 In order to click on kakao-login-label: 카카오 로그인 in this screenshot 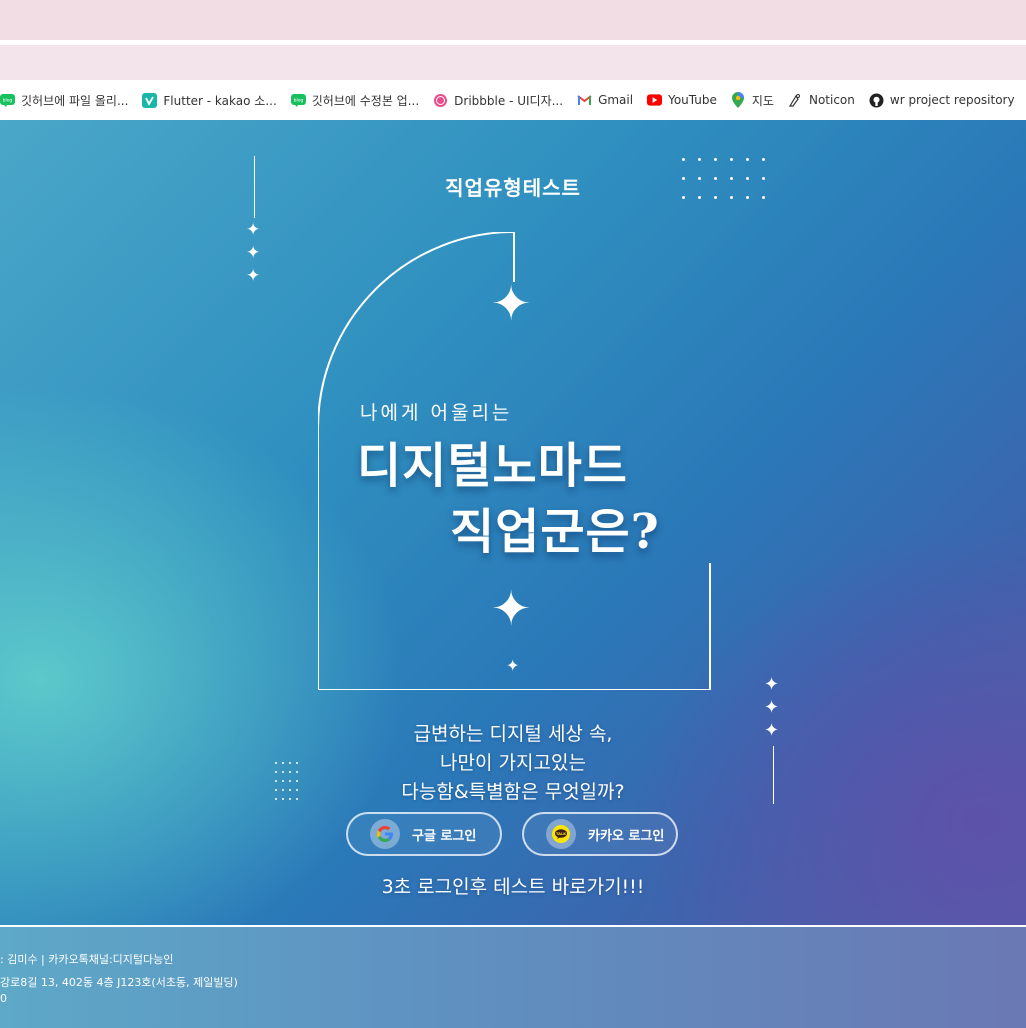, I will do `click(626, 836)`.